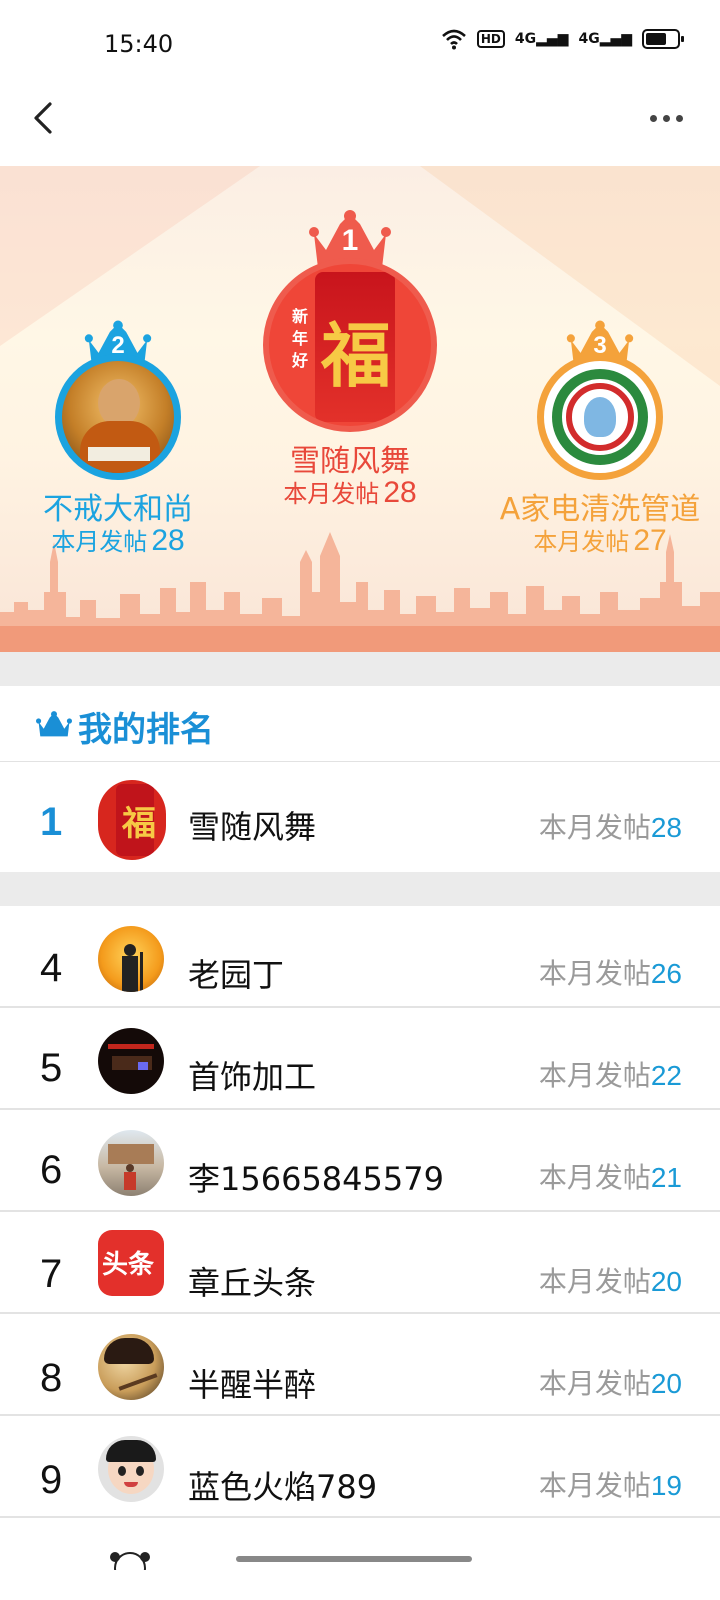  I want to click on more-dots-icon, so click(670, 118).